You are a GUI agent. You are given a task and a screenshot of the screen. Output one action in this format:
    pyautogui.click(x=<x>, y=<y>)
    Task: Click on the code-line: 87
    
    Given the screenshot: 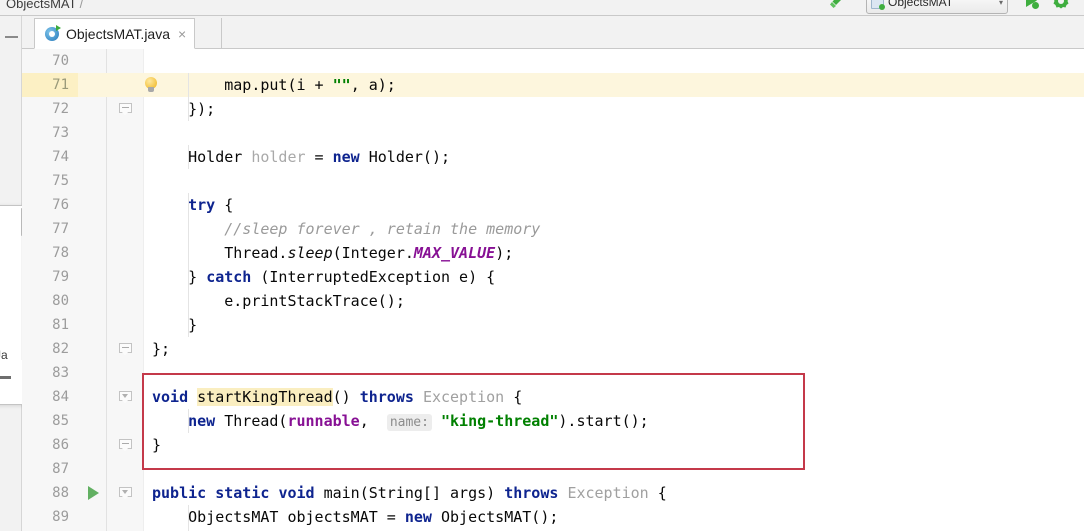 What is the action you would take?
    pyautogui.click(x=553, y=469)
    